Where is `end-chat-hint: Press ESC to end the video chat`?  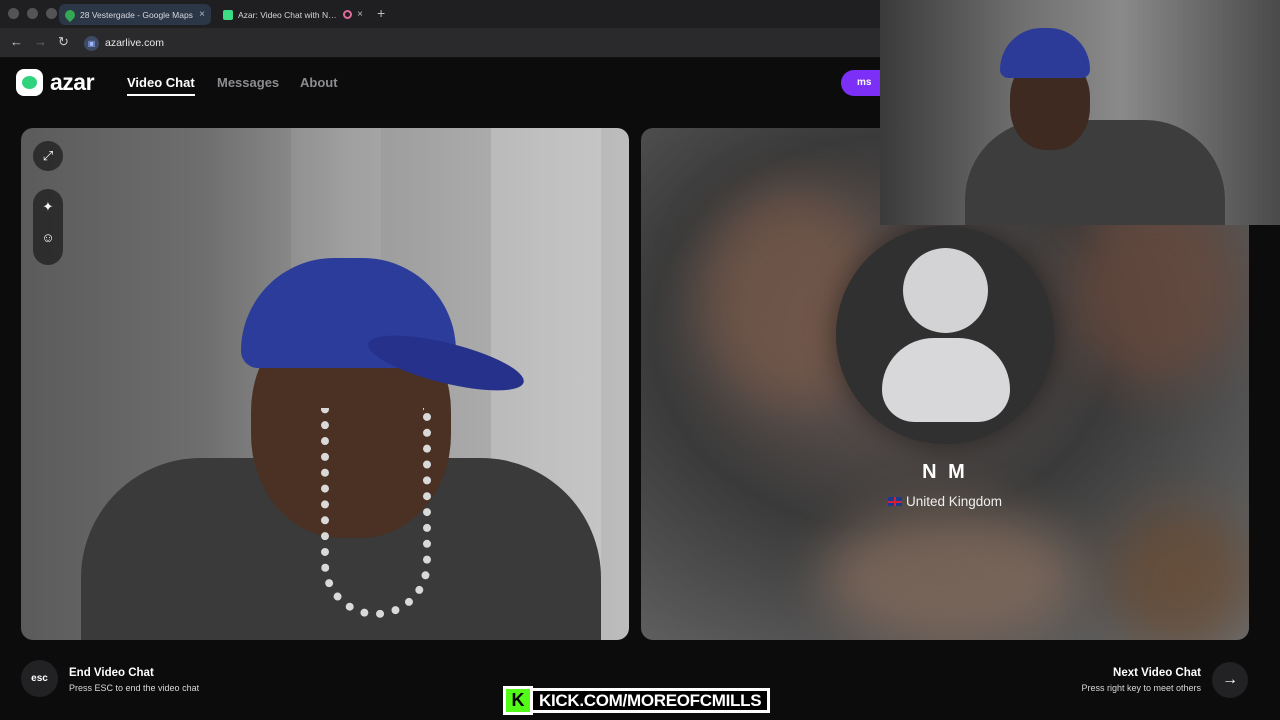
end-chat-hint: Press ESC to end the video chat is located at coordinates (134, 688).